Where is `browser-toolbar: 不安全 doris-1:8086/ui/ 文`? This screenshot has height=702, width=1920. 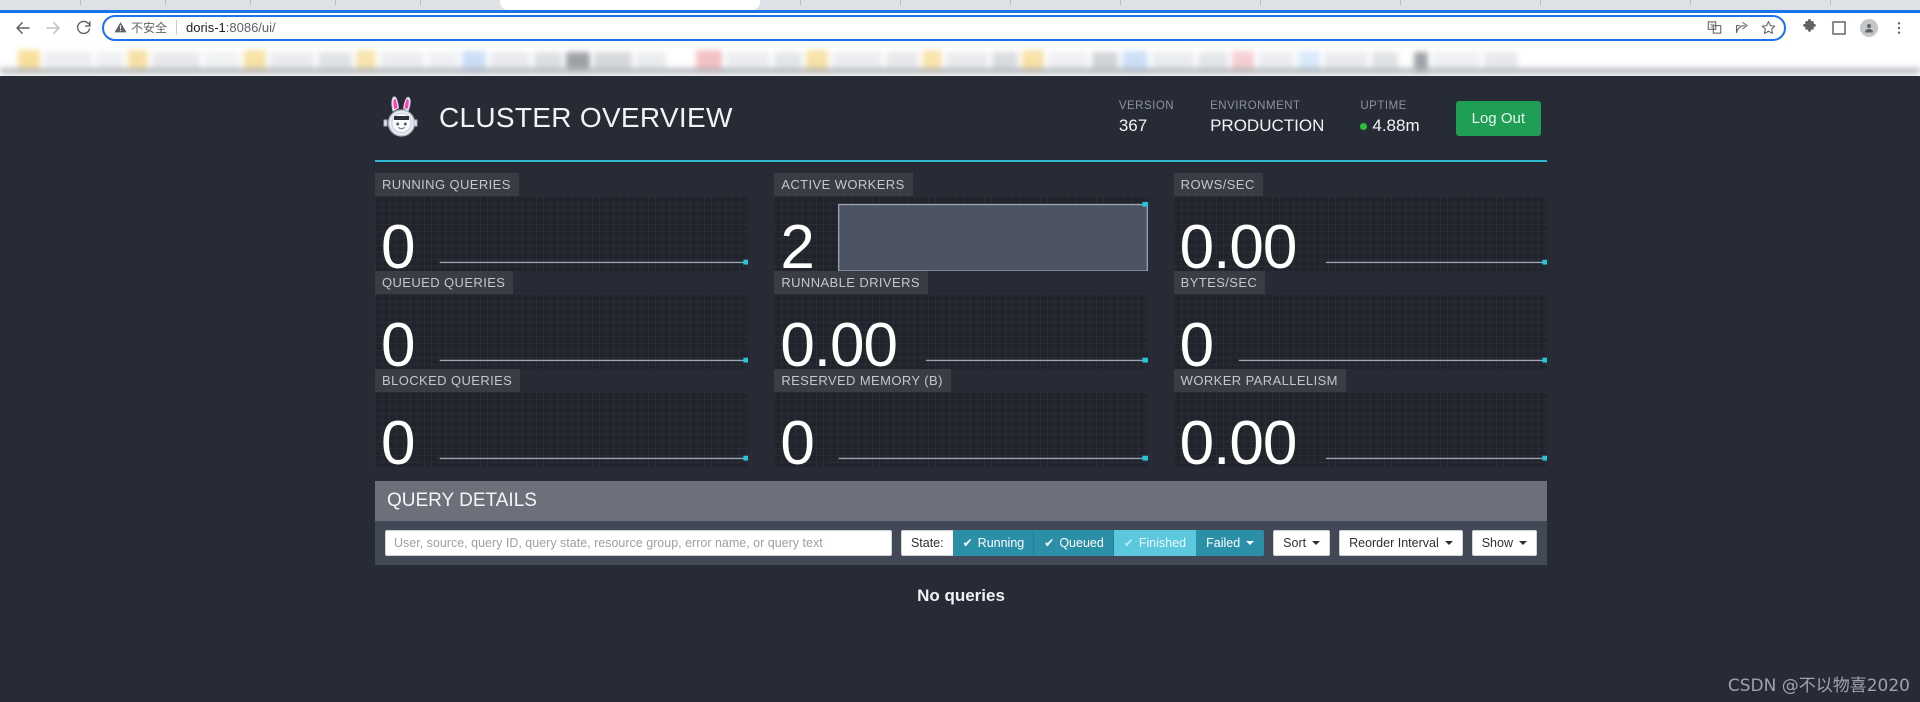
browser-toolbar: 不安全 doris-1:8086/ui/ 文 is located at coordinates (960, 27).